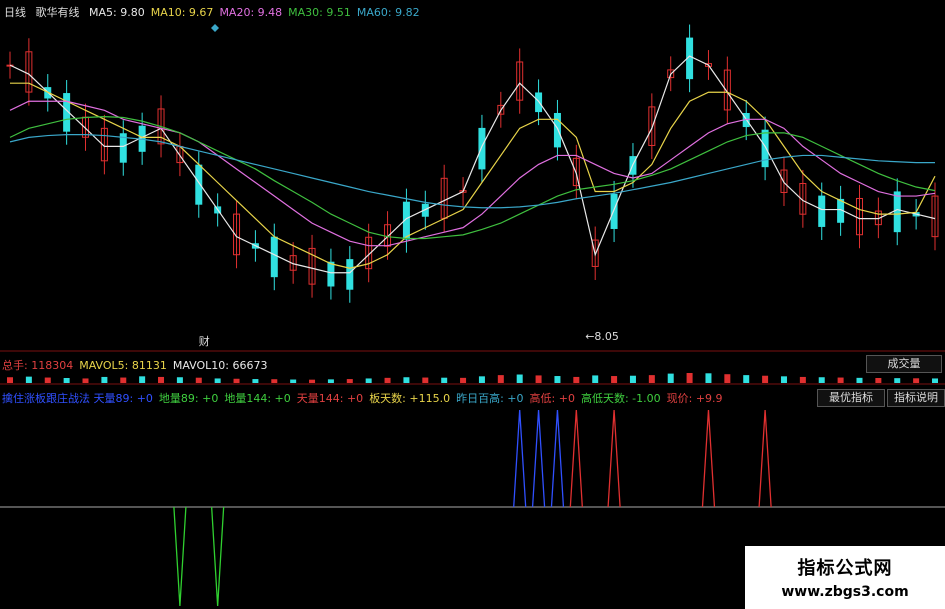 This screenshot has width=945, height=609. I want to click on finance-marker: 财, so click(204, 341).